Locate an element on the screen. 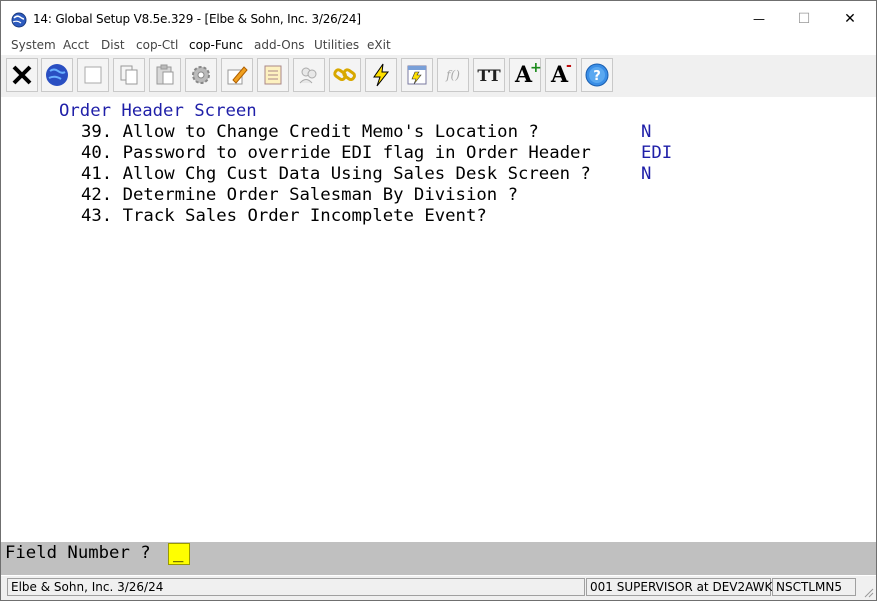  menu-add-ons: add-Ons is located at coordinates (279, 45).